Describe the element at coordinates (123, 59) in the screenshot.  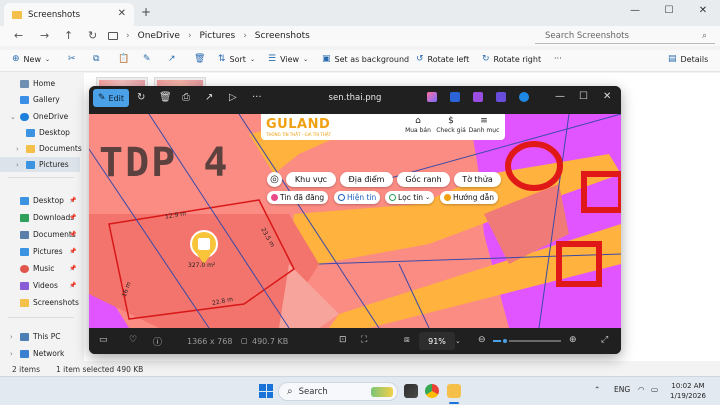
I see `paste-icon: 📋` at that location.